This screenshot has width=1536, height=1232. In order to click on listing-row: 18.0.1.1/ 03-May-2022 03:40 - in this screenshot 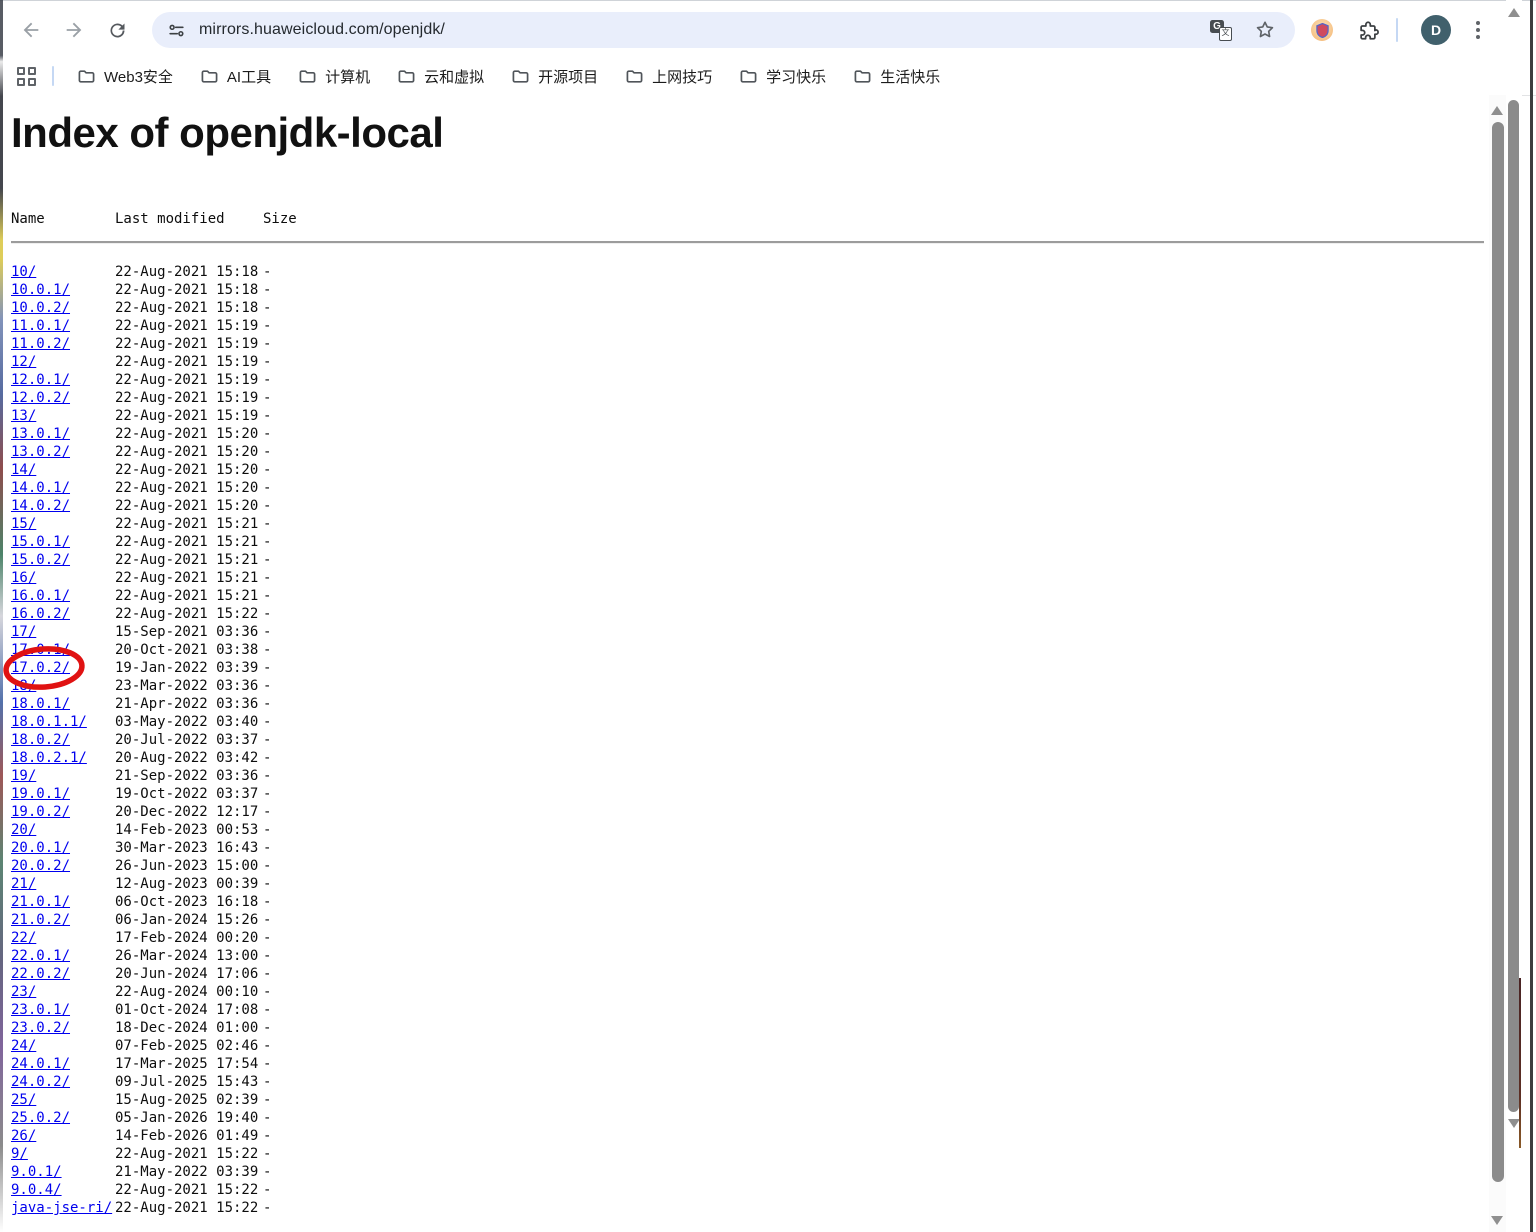, I will do `click(157, 722)`.